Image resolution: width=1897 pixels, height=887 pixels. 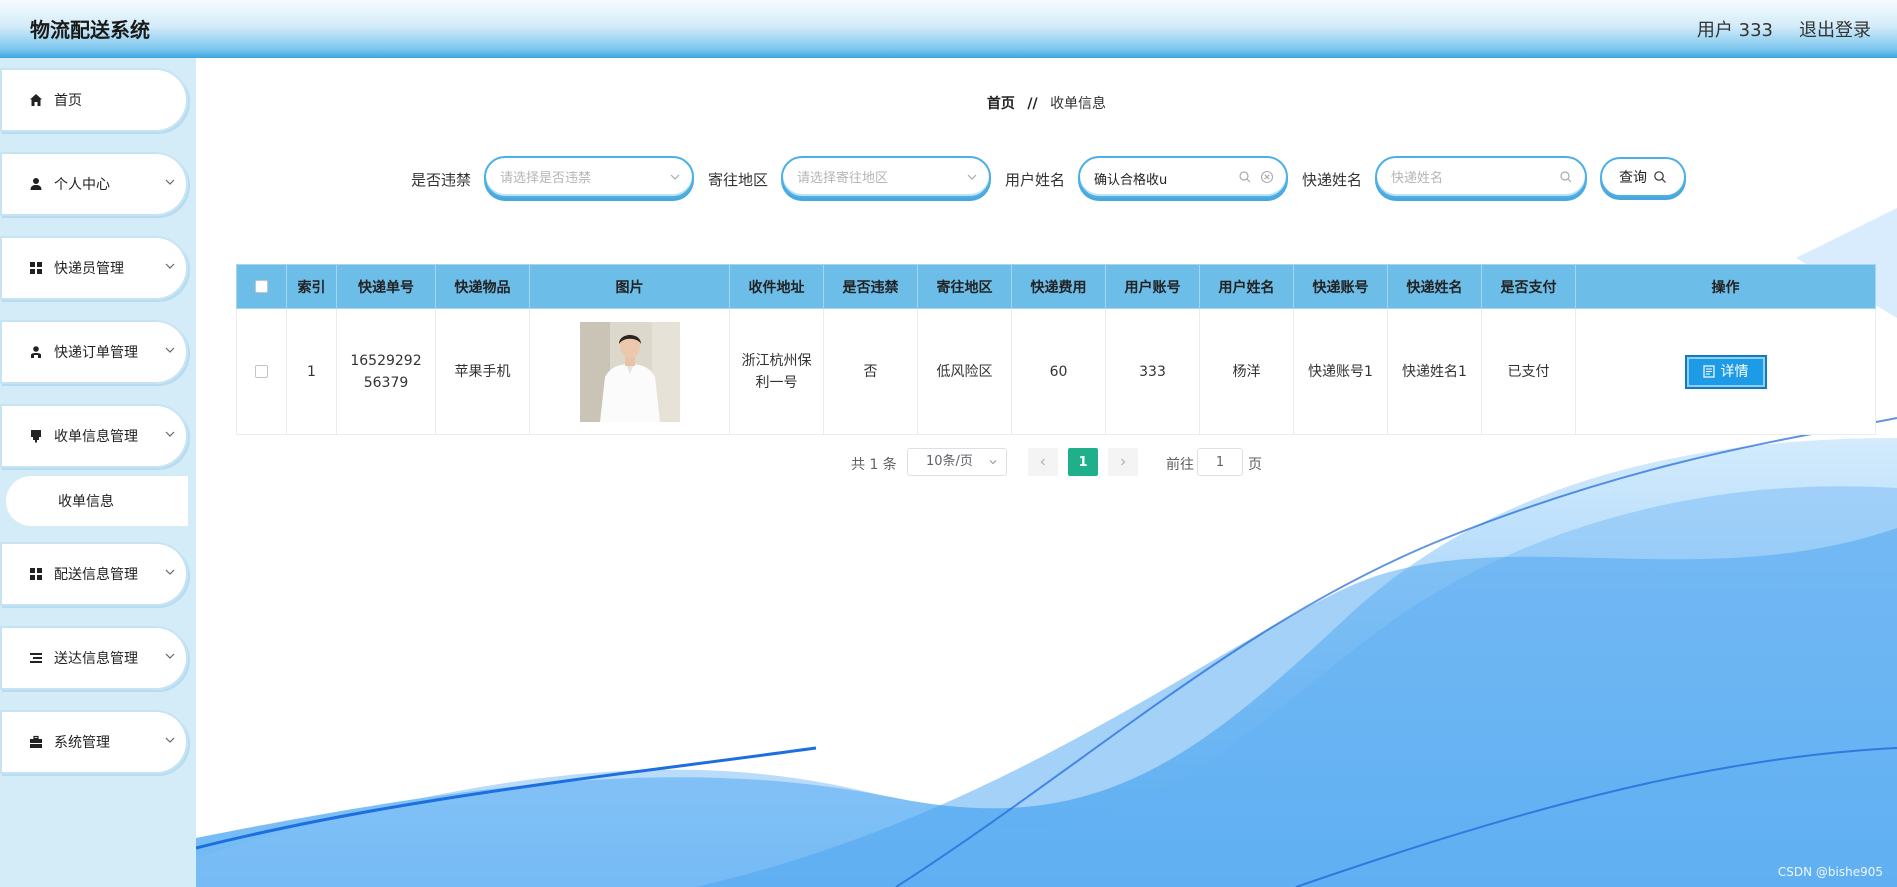 I want to click on row-select-cell, so click(x=261, y=371).